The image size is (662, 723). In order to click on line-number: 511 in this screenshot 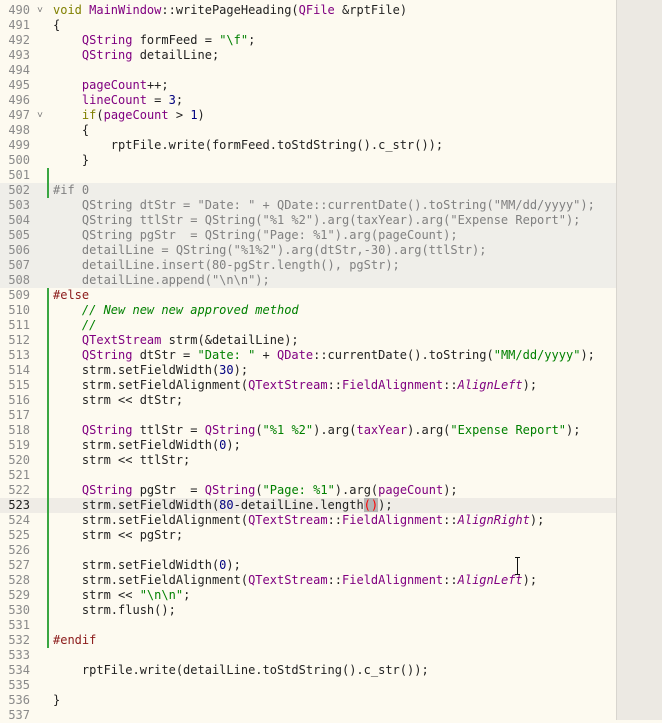, I will do `click(19, 325)`.